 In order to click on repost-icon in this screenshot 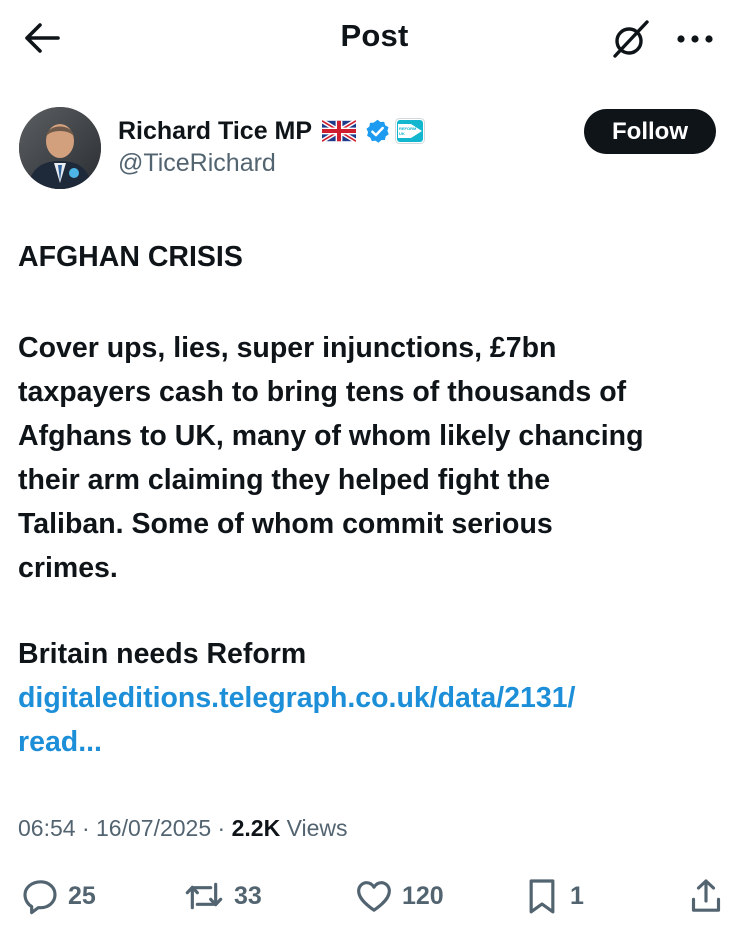, I will do `click(204, 896)`.